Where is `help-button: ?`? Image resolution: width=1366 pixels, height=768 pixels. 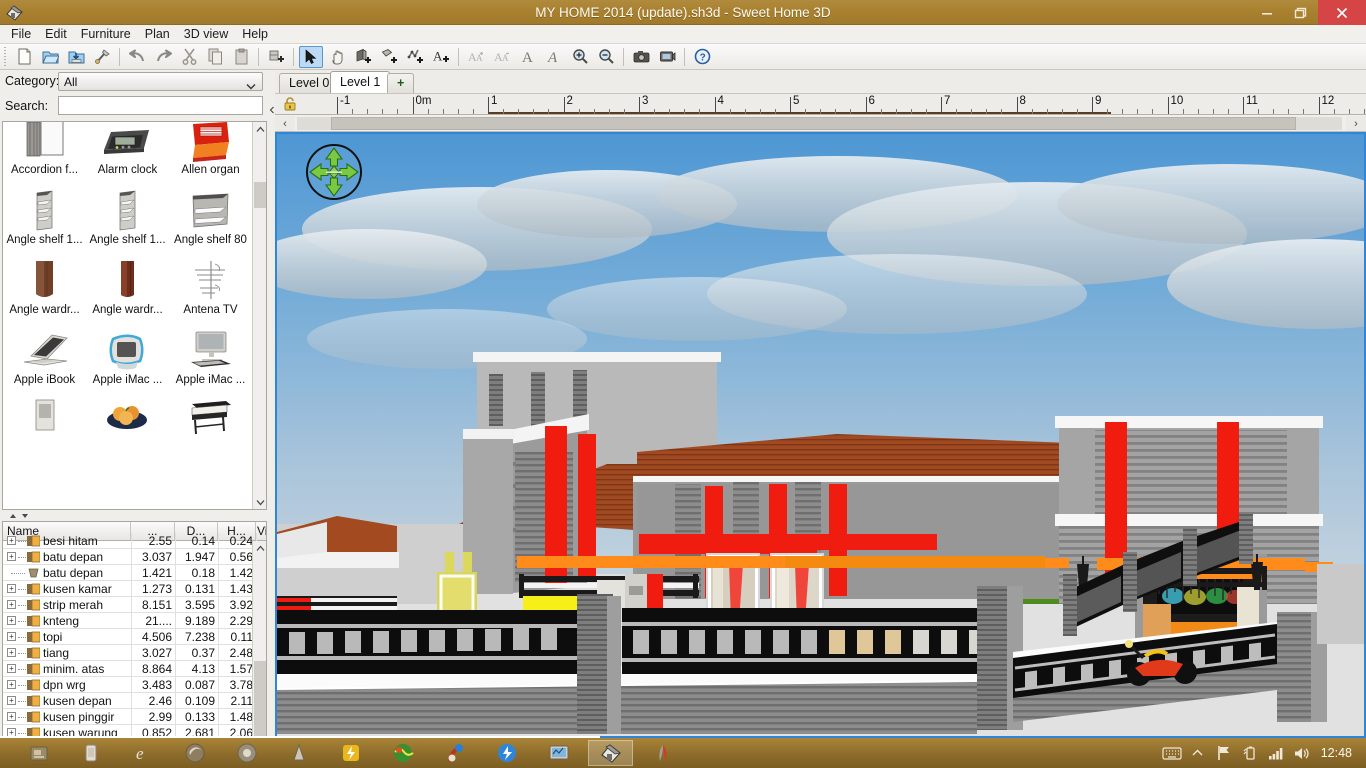
help-button: ? is located at coordinates (702, 57).